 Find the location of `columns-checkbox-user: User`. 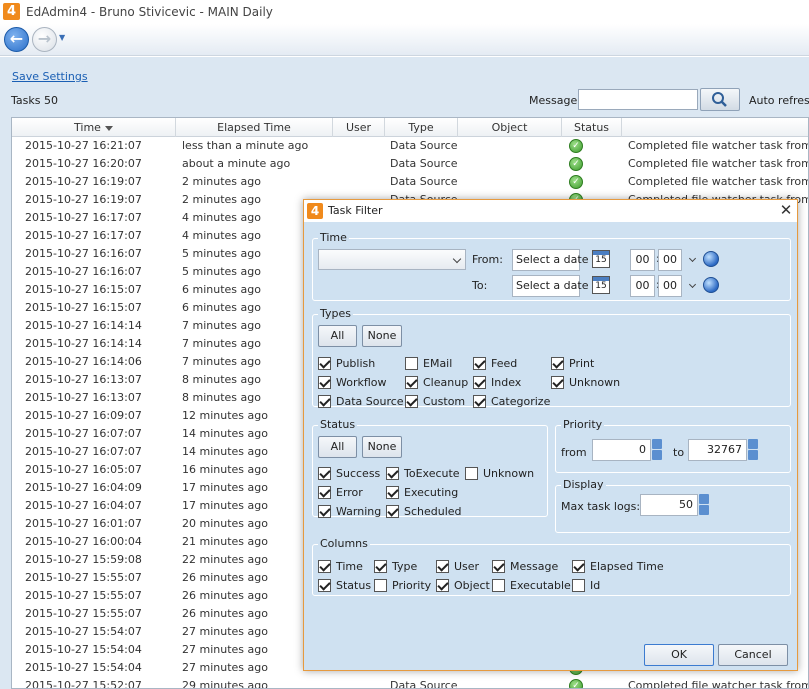

columns-checkbox-user: User is located at coordinates (457, 567).